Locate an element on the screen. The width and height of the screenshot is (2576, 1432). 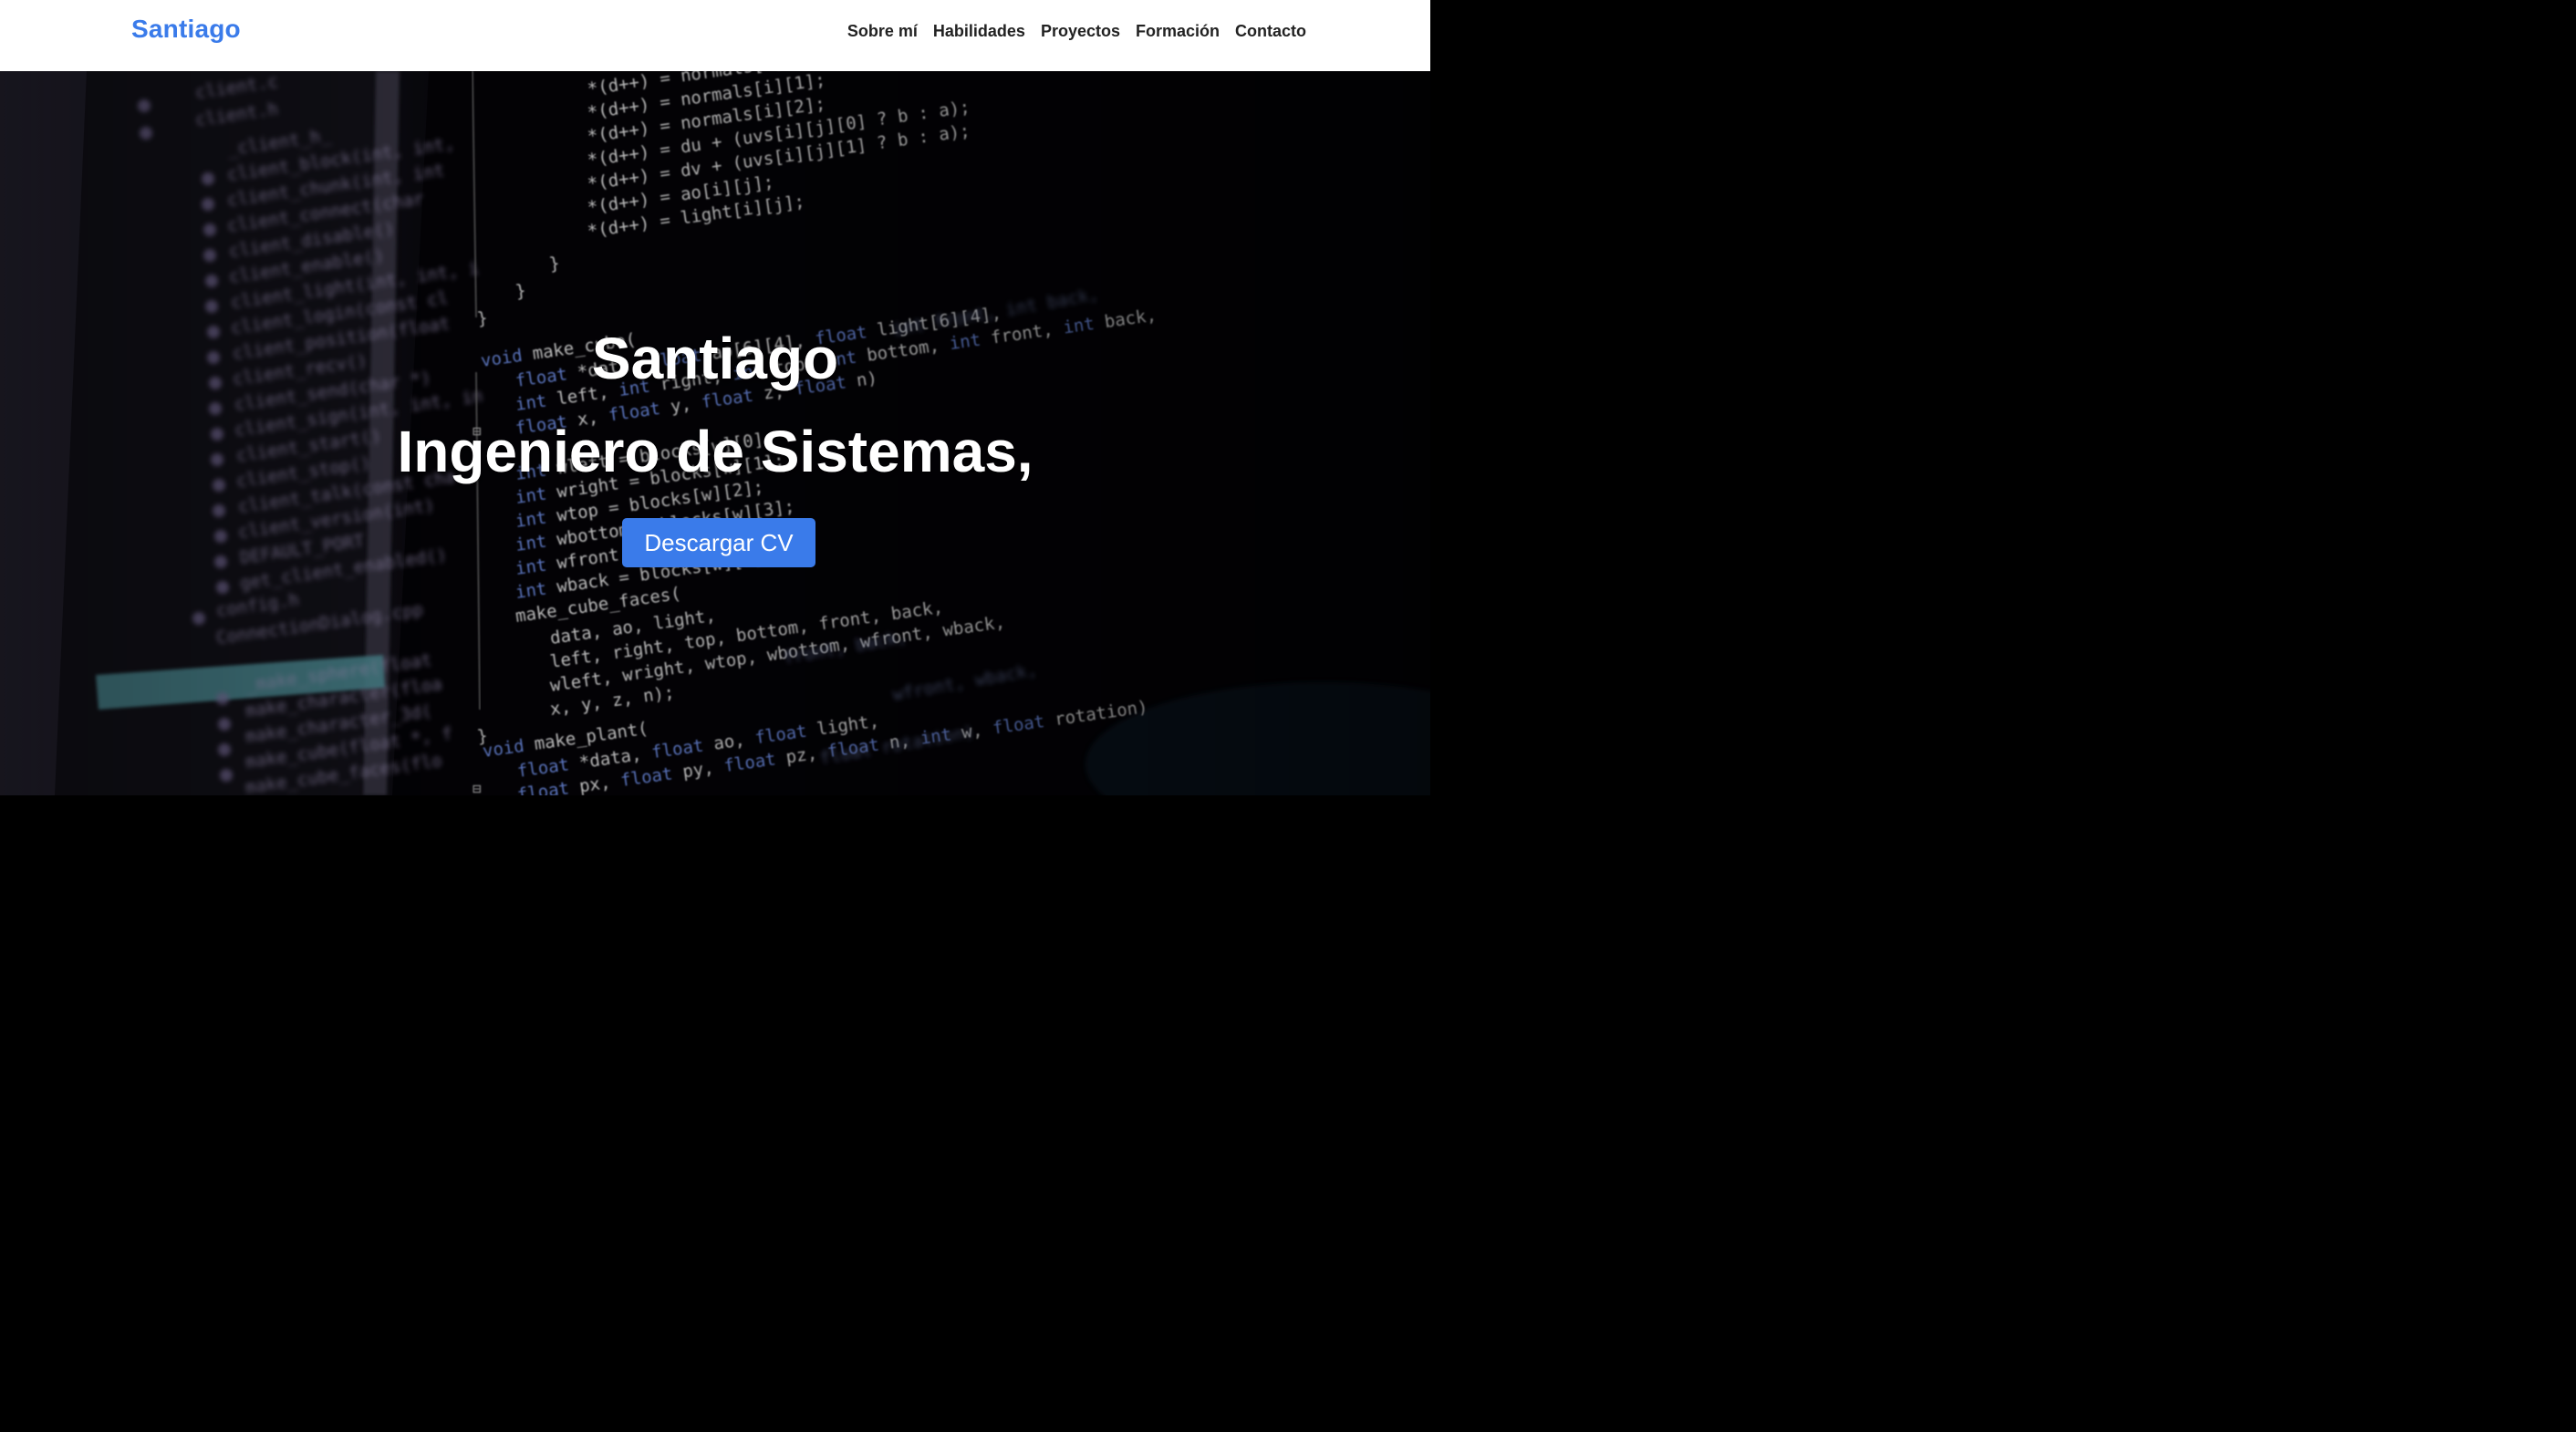
nav-link-habilidades: Habilidades is located at coordinates (979, 31).